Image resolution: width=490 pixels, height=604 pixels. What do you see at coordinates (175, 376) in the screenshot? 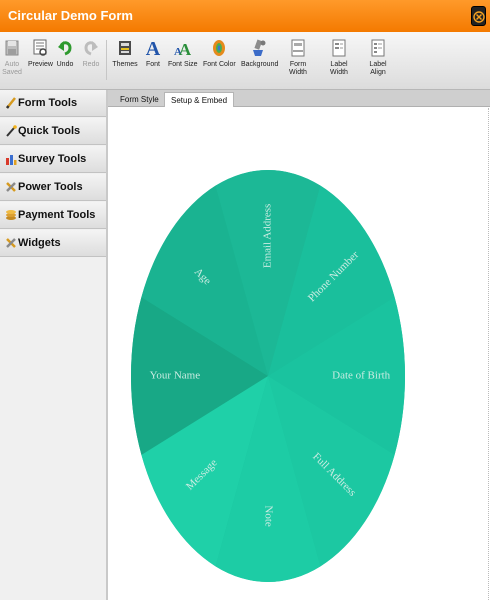
I see `form-field-label: Your Name` at bounding box center [175, 376].